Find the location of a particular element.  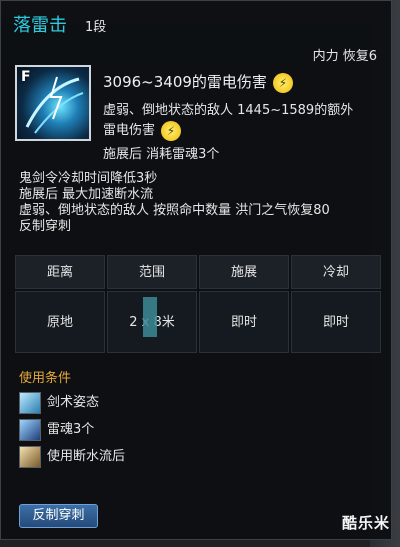

condition-label: 剑术姿态 is located at coordinates (73, 402).